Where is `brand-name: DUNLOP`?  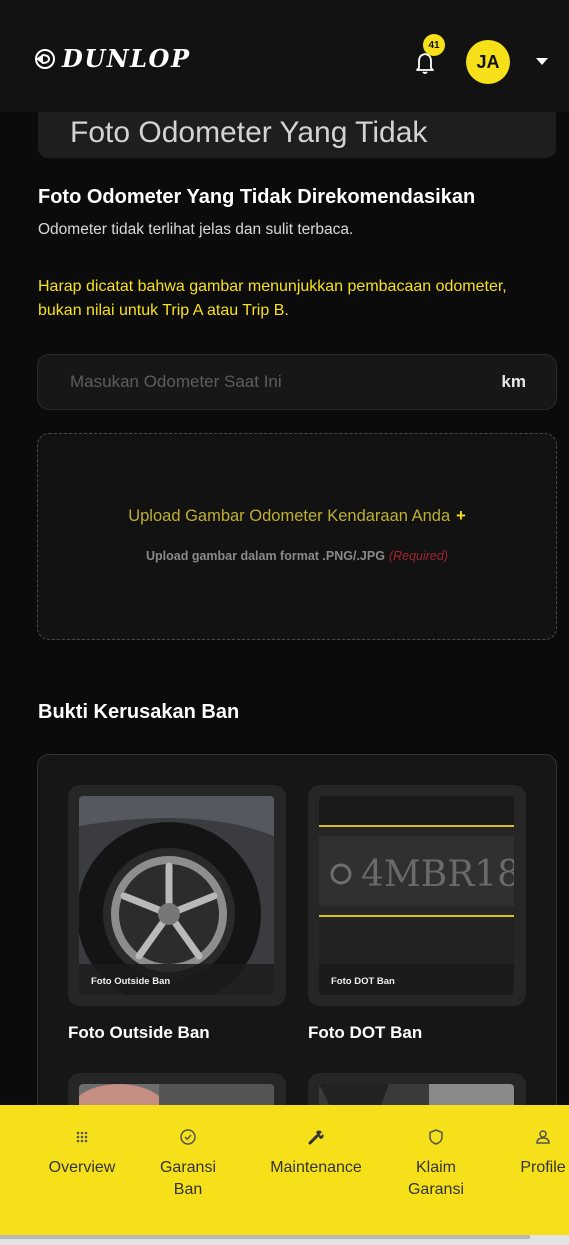 brand-name: DUNLOP is located at coordinates (126, 58).